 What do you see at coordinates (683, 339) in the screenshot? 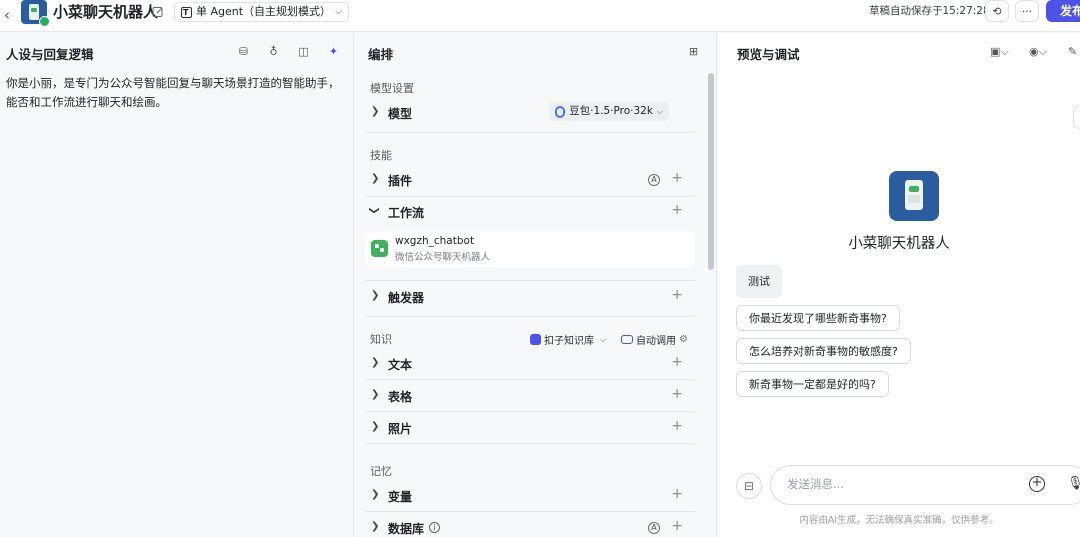
I see `settings-icon: ⚙` at bounding box center [683, 339].